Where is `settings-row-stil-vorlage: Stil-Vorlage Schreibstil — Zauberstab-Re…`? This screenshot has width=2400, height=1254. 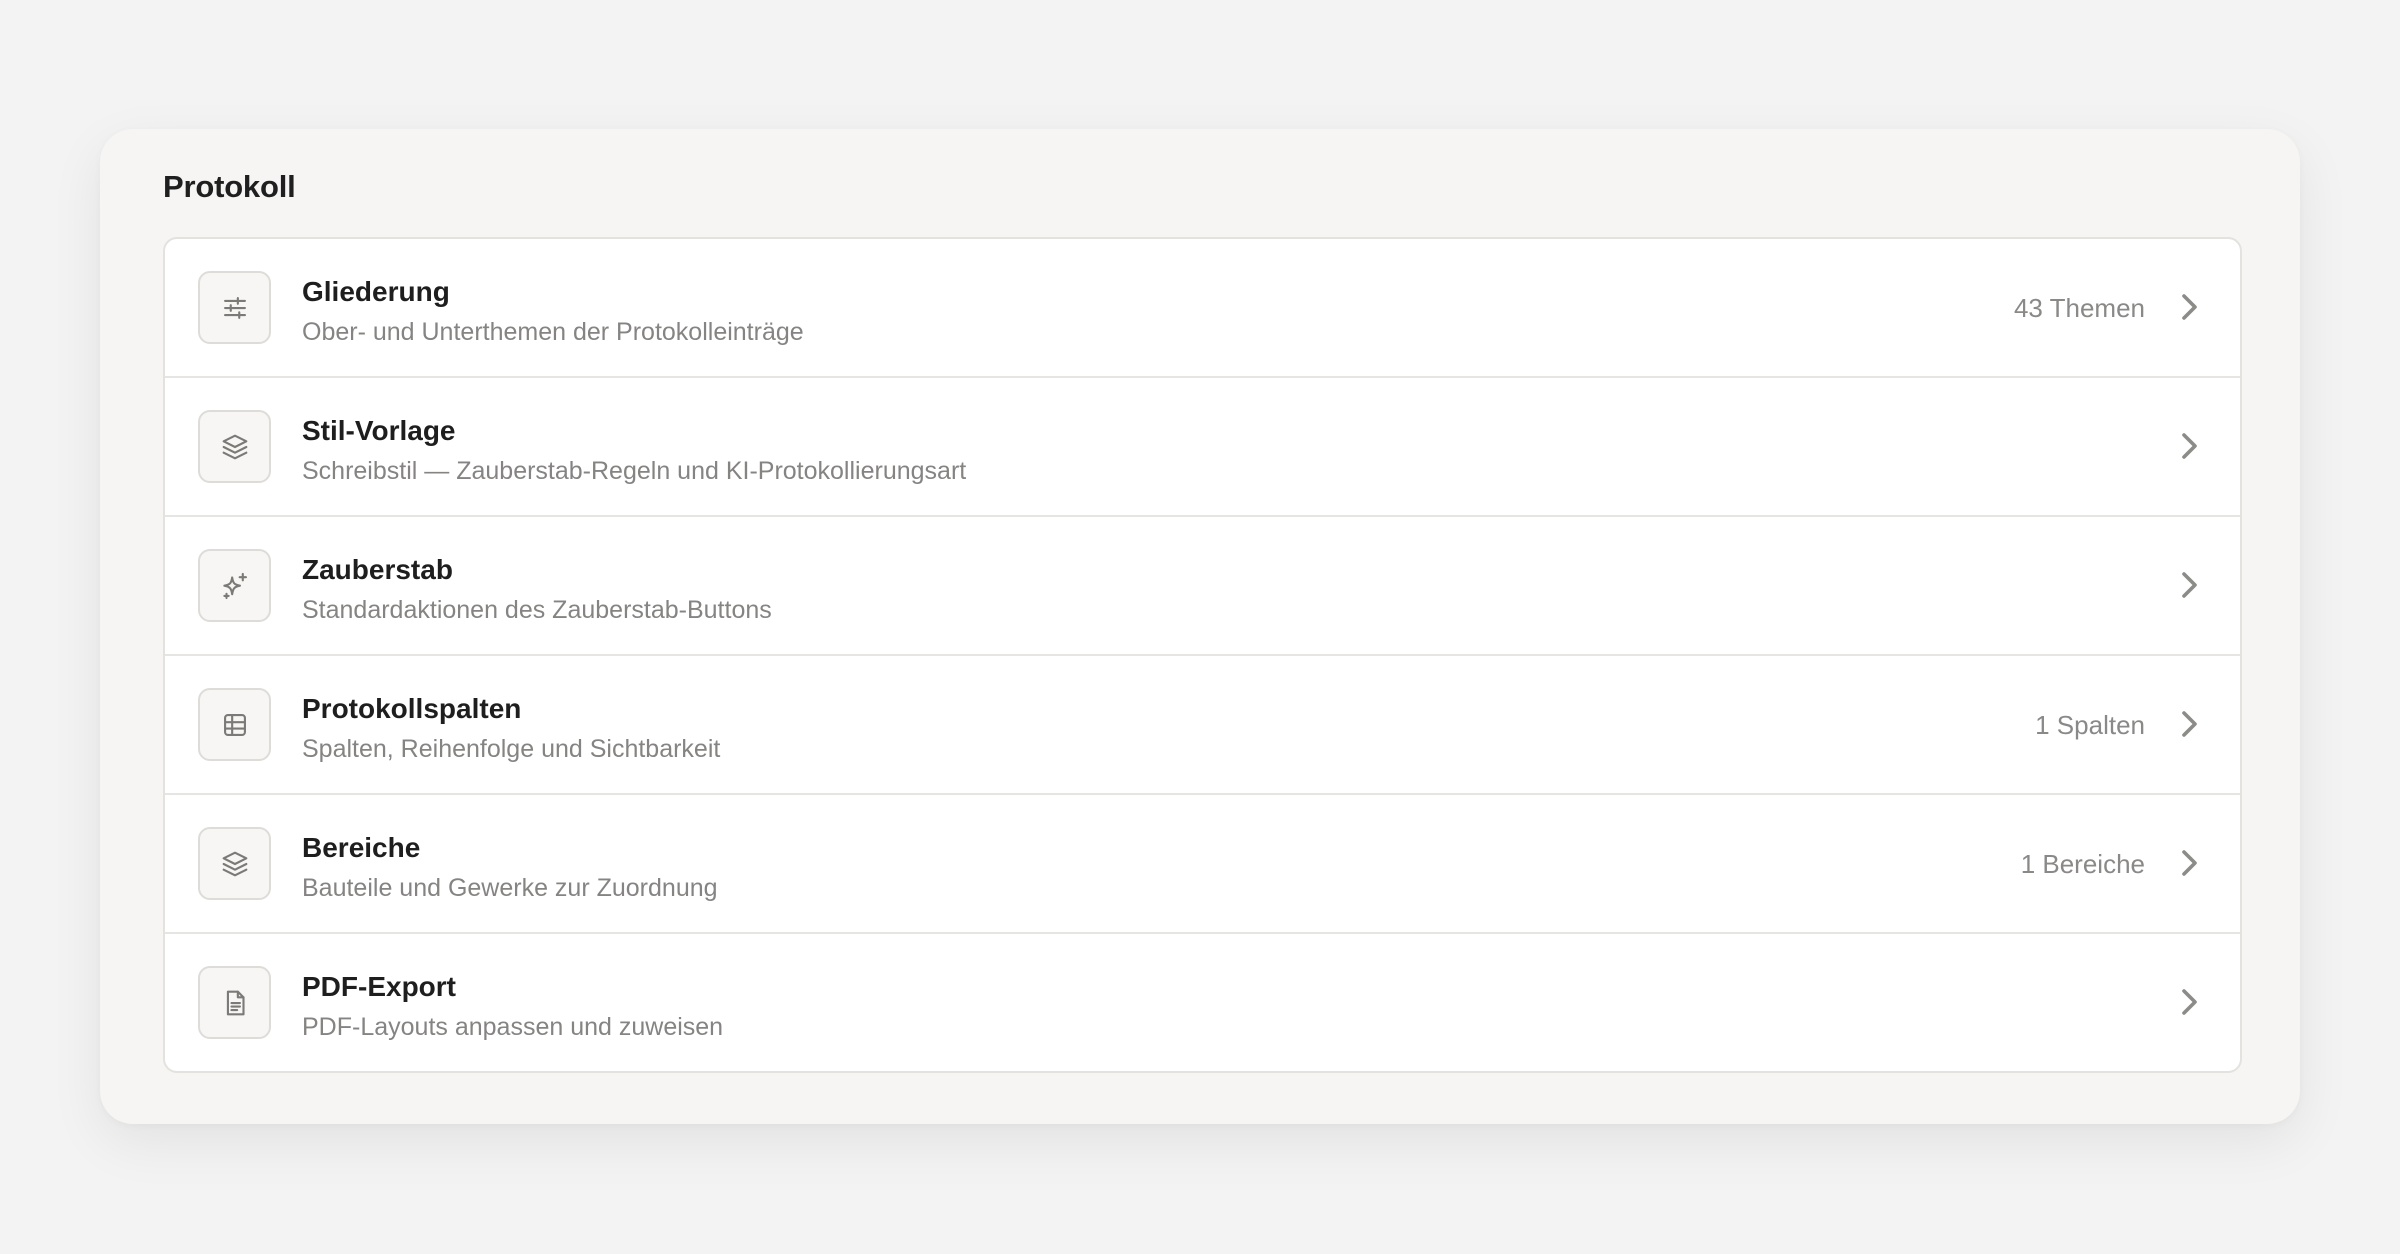
settings-row-stil-vorlage: Stil-Vorlage Schreibstil — Zauberstab-Re… is located at coordinates (1202, 447).